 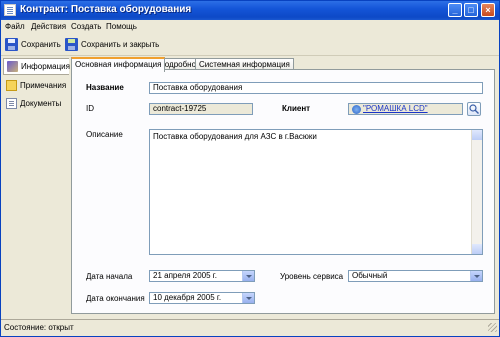 What do you see at coordinates (11, 85) in the screenshot?
I see `notes-icon` at bounding box center [11, 85].